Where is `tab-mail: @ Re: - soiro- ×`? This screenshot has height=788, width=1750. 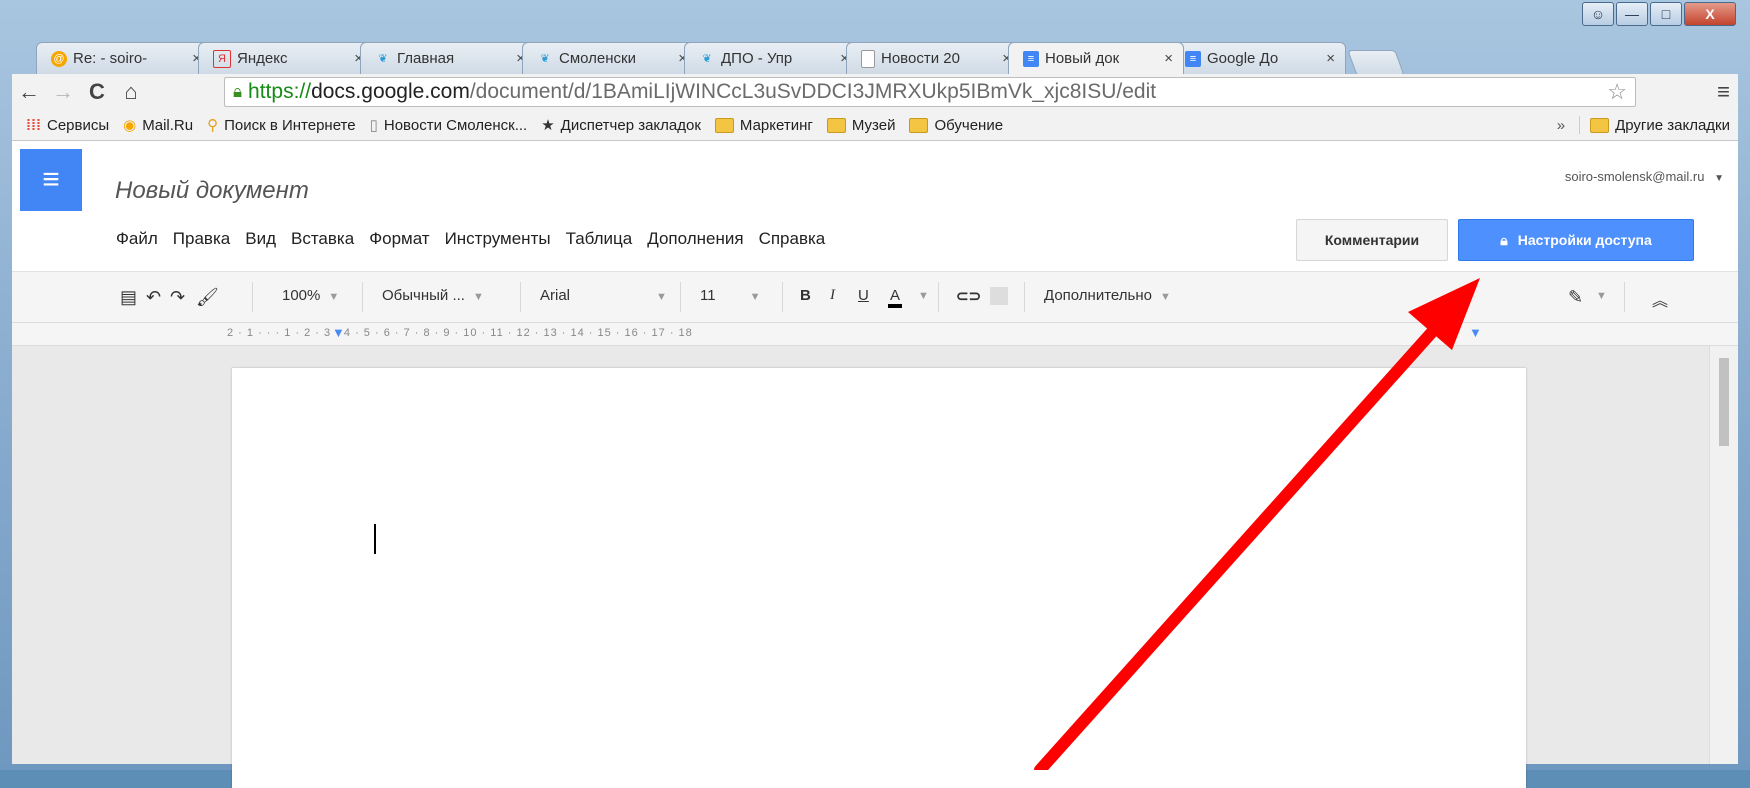
tab-mail: @ Re: - soiro- × is located at coordinates (124, 58).